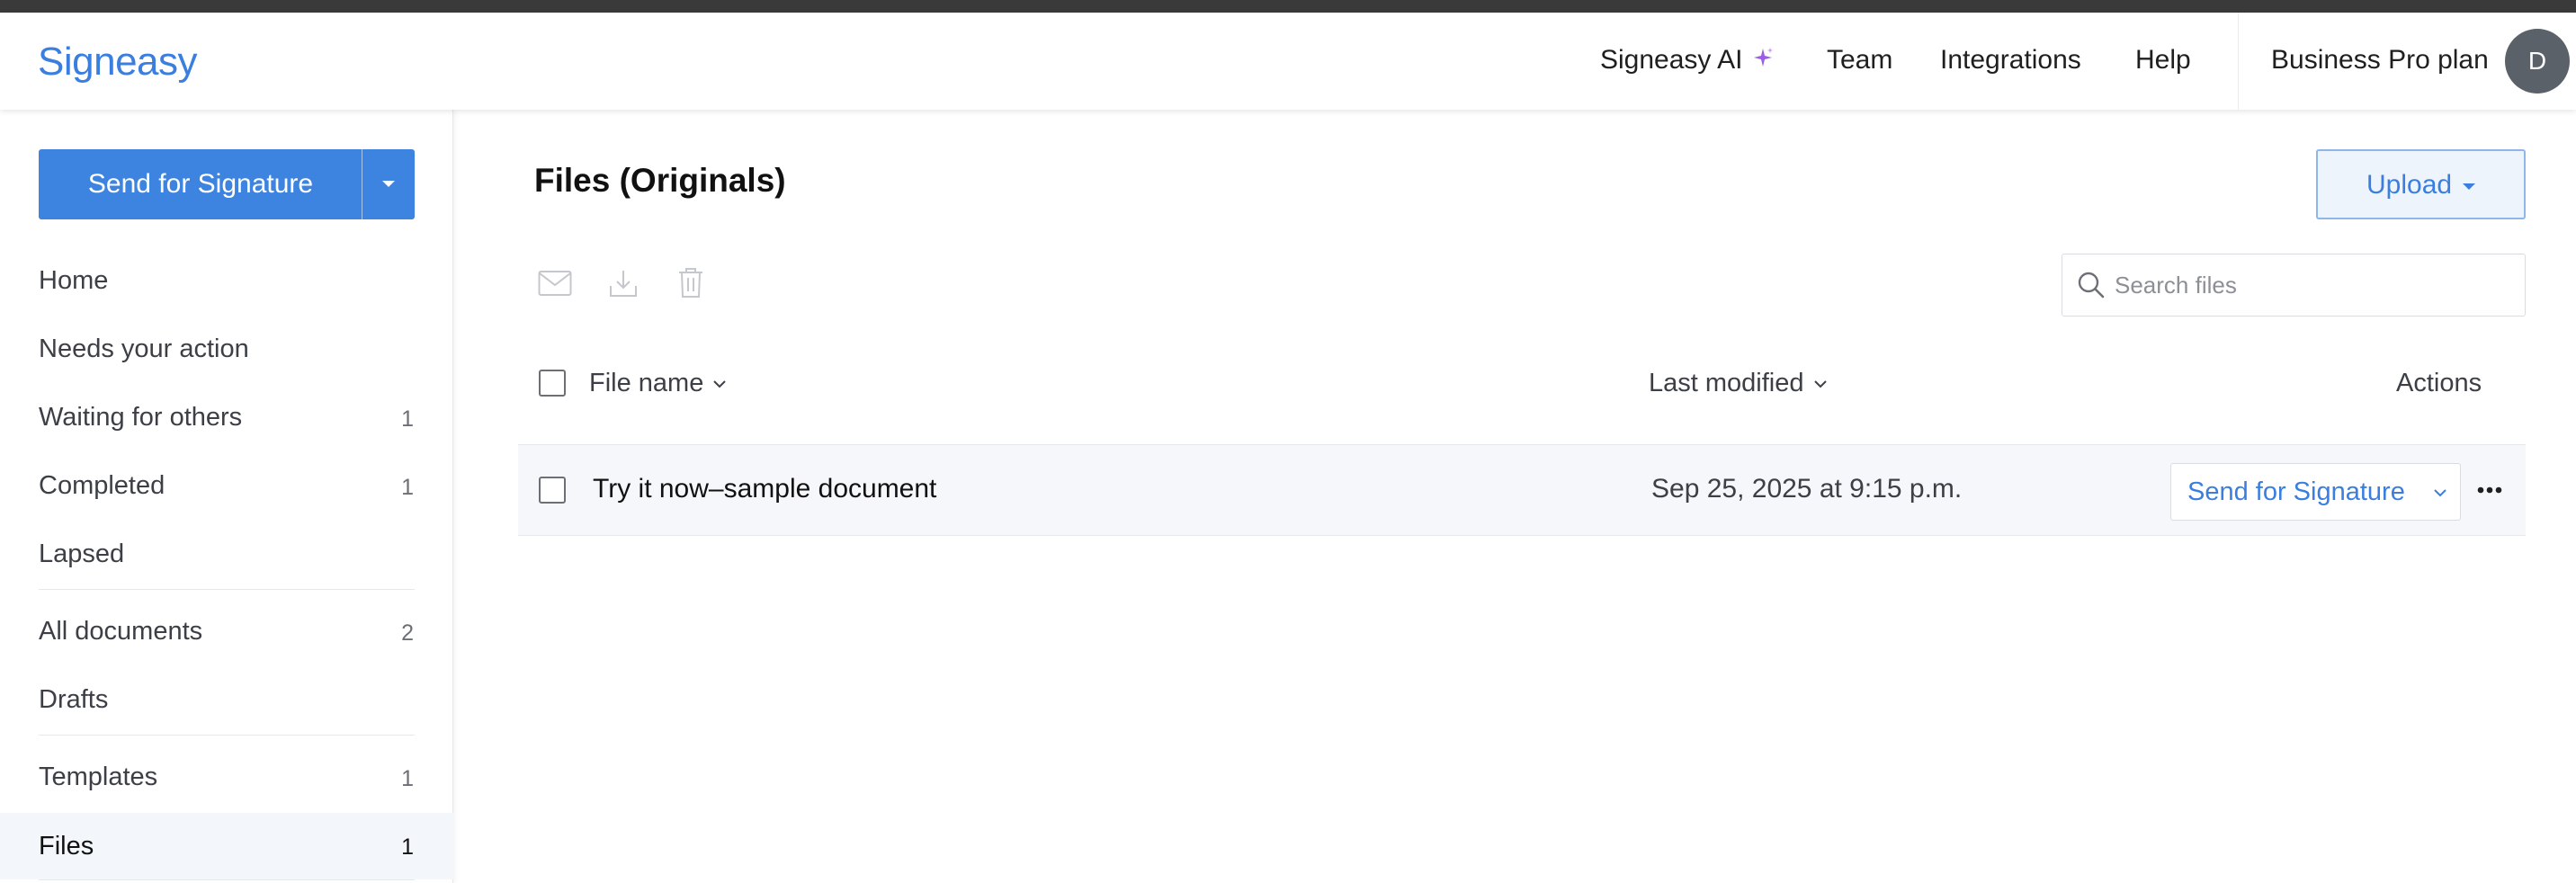 This screenshot has height=883, width=2576. Describe the element at coordinates (2010, 60) in the screenshot. I see `nav-integrations: Integrations` at that location.